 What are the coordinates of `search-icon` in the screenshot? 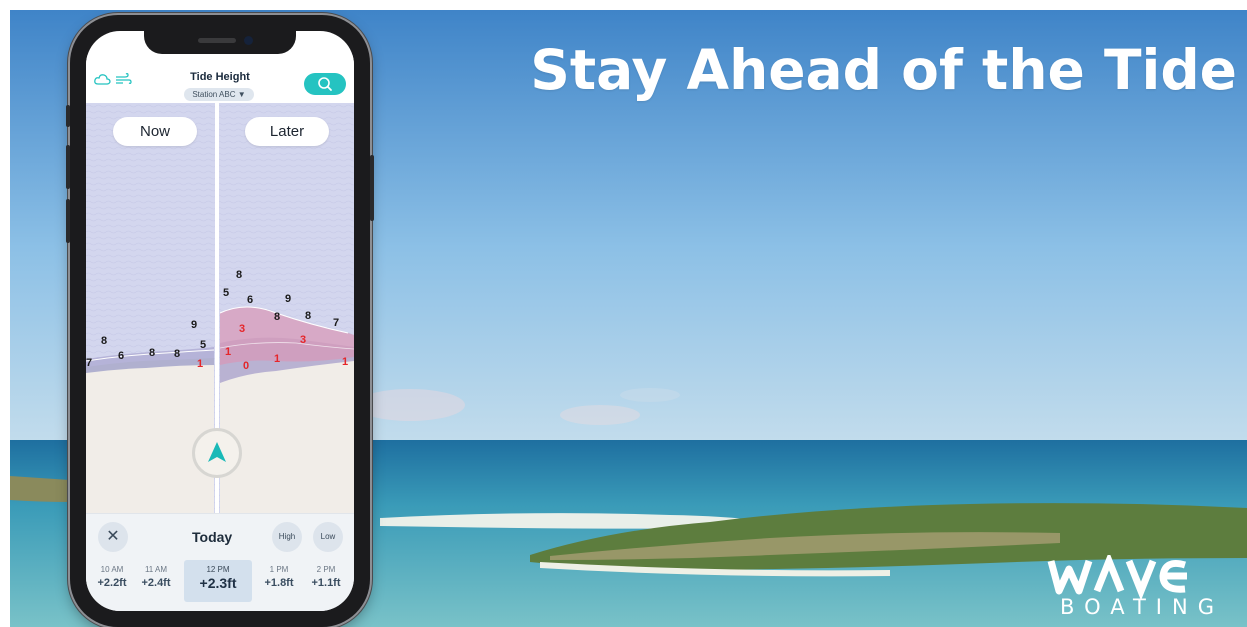 It's located at (325, 84).